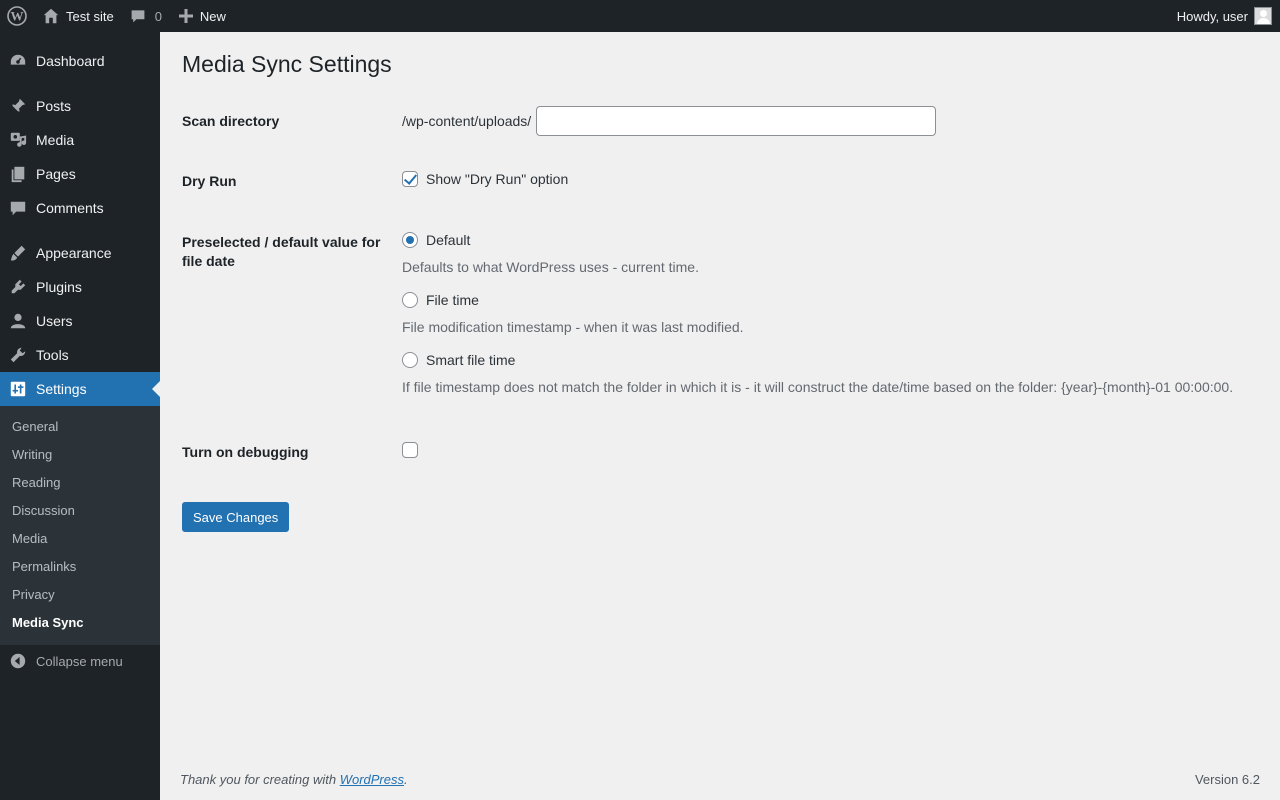  What do you see at coordinates (452, 300) in the screenshot?
I see `file-time-option-label: File time` at bounding box center [452, 300].